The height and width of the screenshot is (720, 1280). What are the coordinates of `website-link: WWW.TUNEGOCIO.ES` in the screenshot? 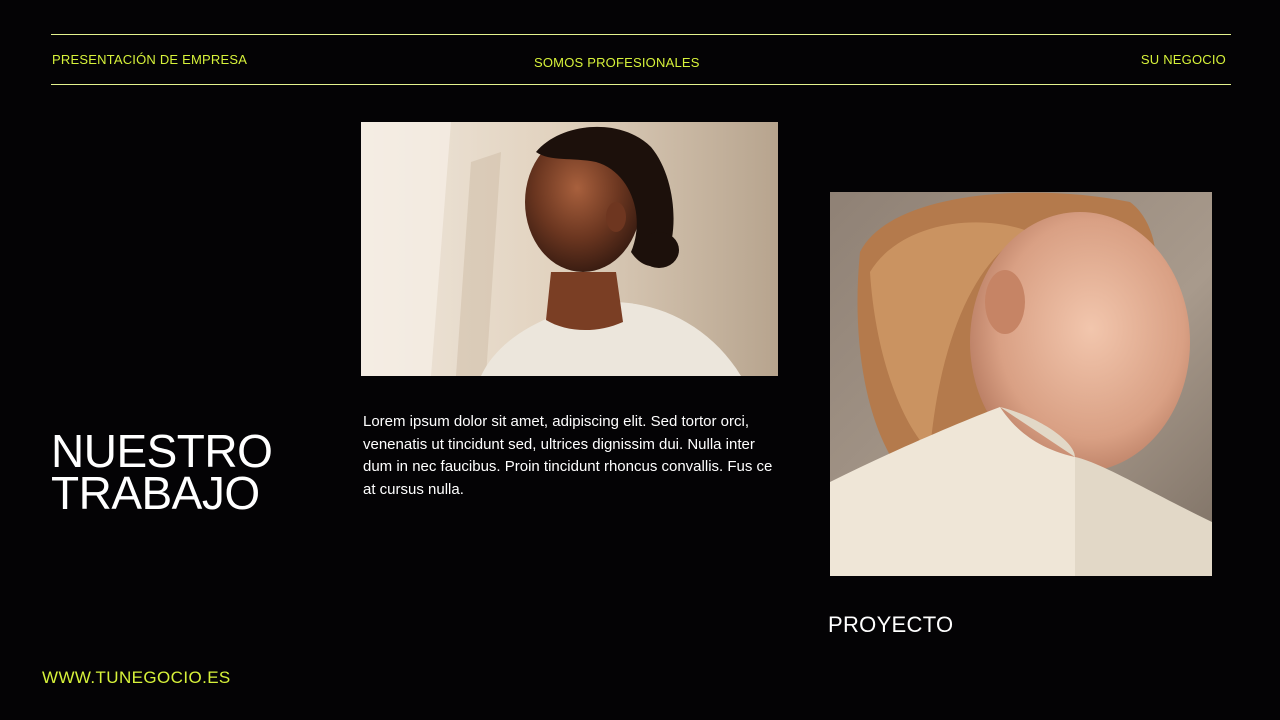 It's located at (136, 678).